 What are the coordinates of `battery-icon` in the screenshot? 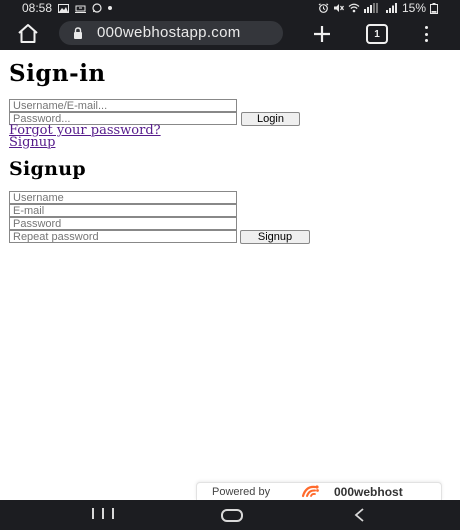 It's located at (434, 8).